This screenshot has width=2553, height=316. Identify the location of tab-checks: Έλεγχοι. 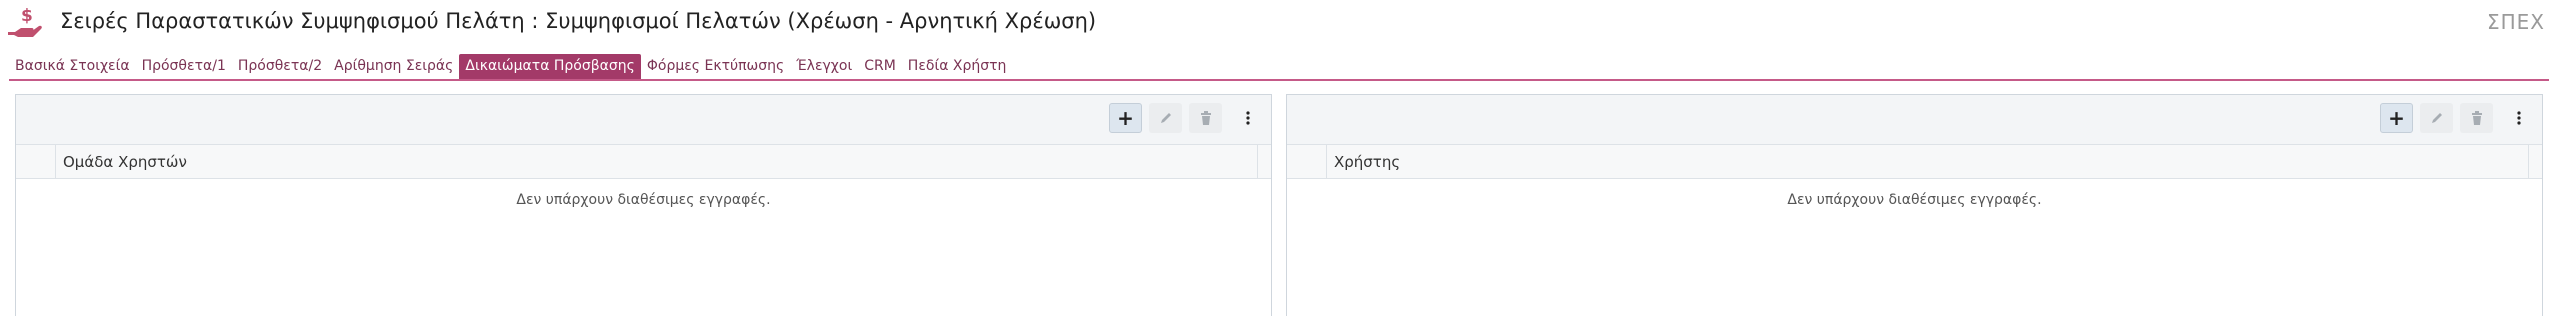
(824, 66).